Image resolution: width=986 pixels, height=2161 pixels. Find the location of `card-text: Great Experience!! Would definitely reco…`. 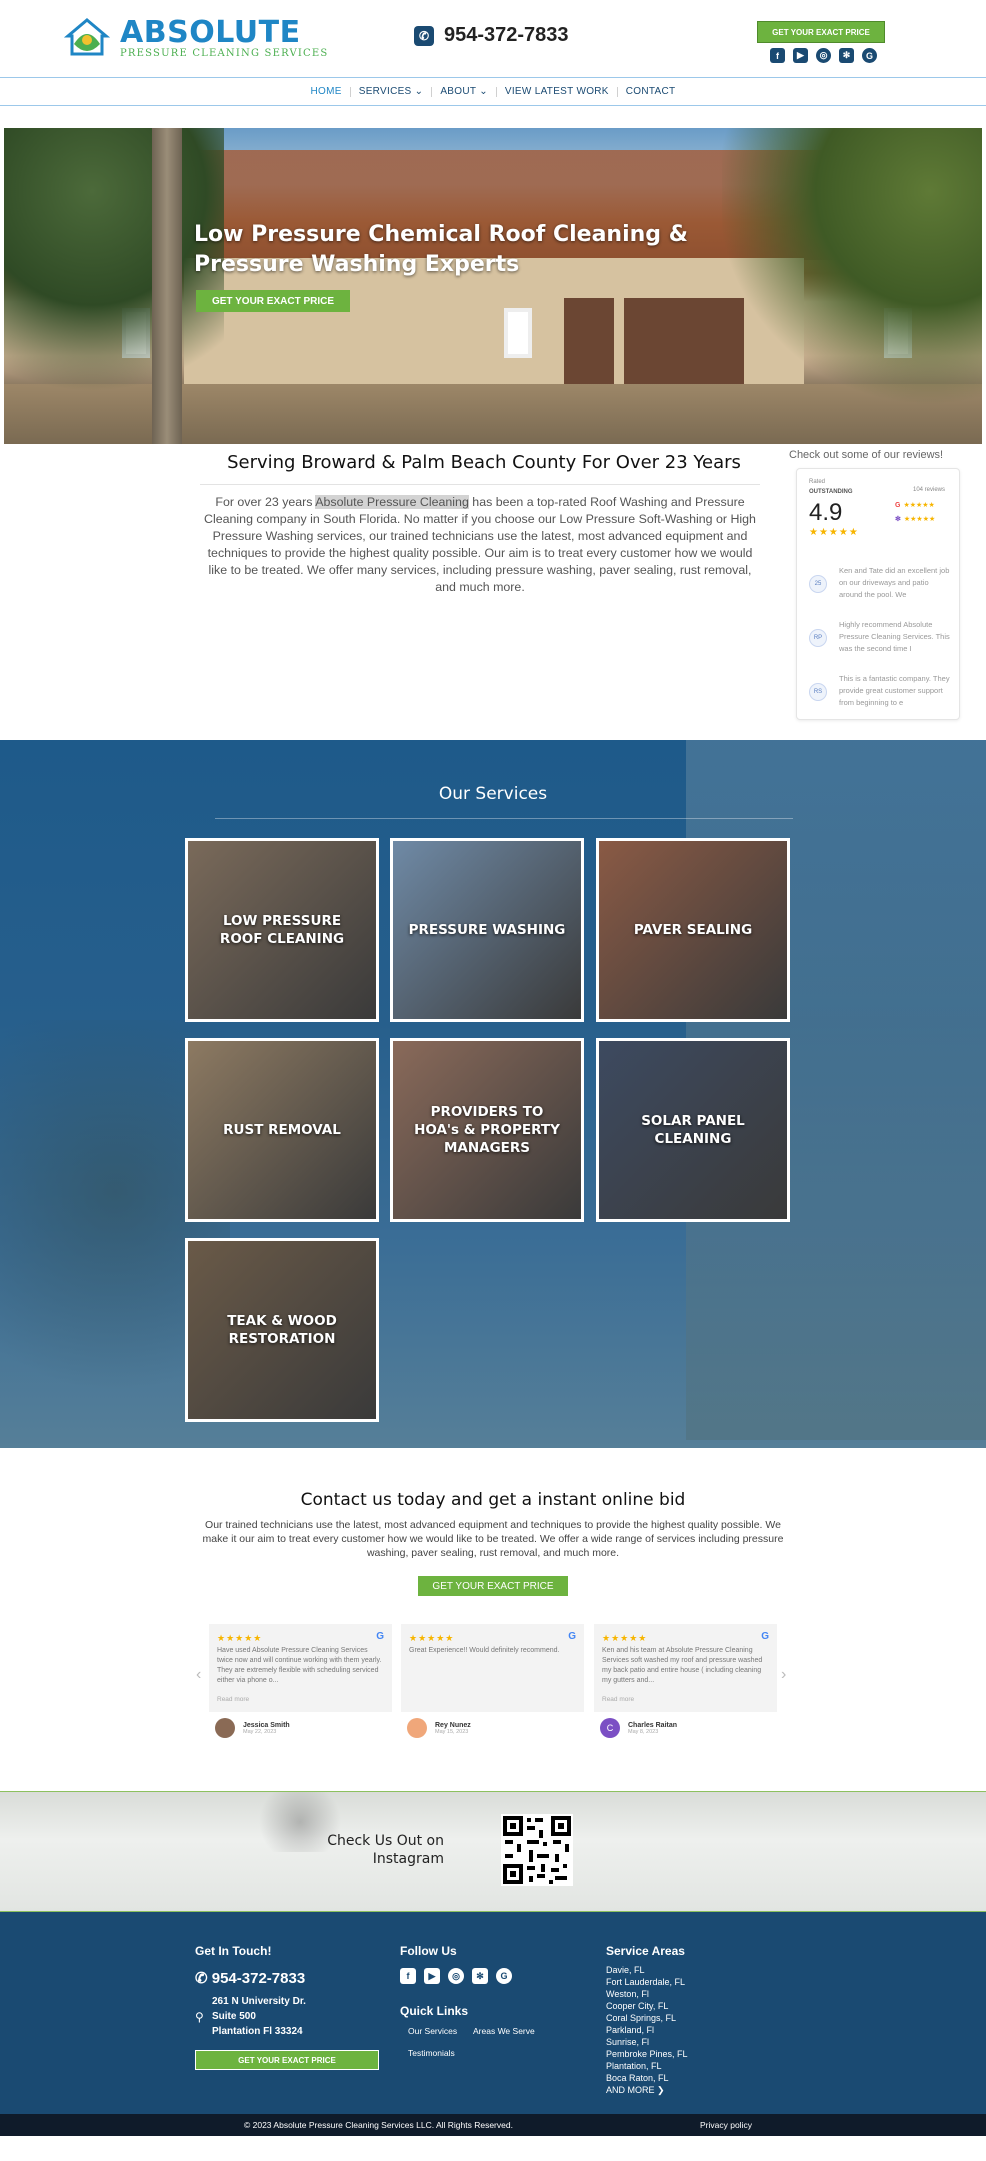

card-text: Great Experience!! Would definitely reco… is located at coordinates (484, 1650).